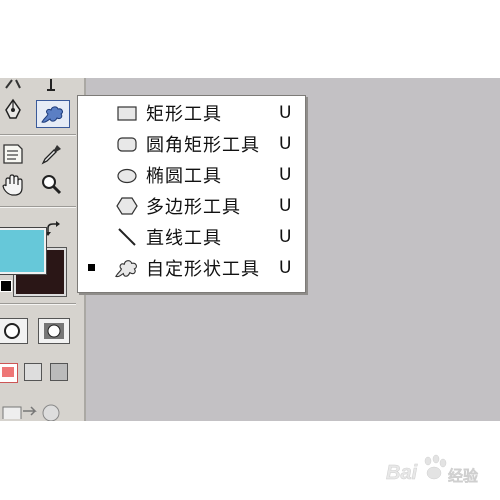 The width and height of the screenshot is (500, 500). What do you see at coordinates (35, 410) in the screenshot?
I see `jump-to-imageready-icon` at bounding box center [35, 410].